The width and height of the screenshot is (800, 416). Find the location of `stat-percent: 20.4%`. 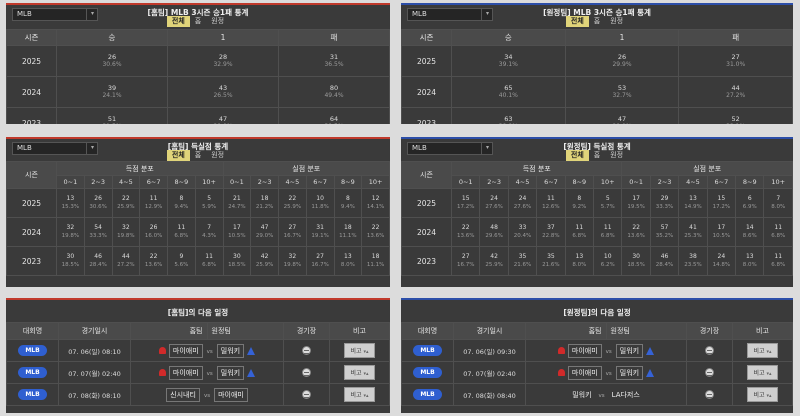

stat-percent: 20.4% is located at coordinates (522, 236).